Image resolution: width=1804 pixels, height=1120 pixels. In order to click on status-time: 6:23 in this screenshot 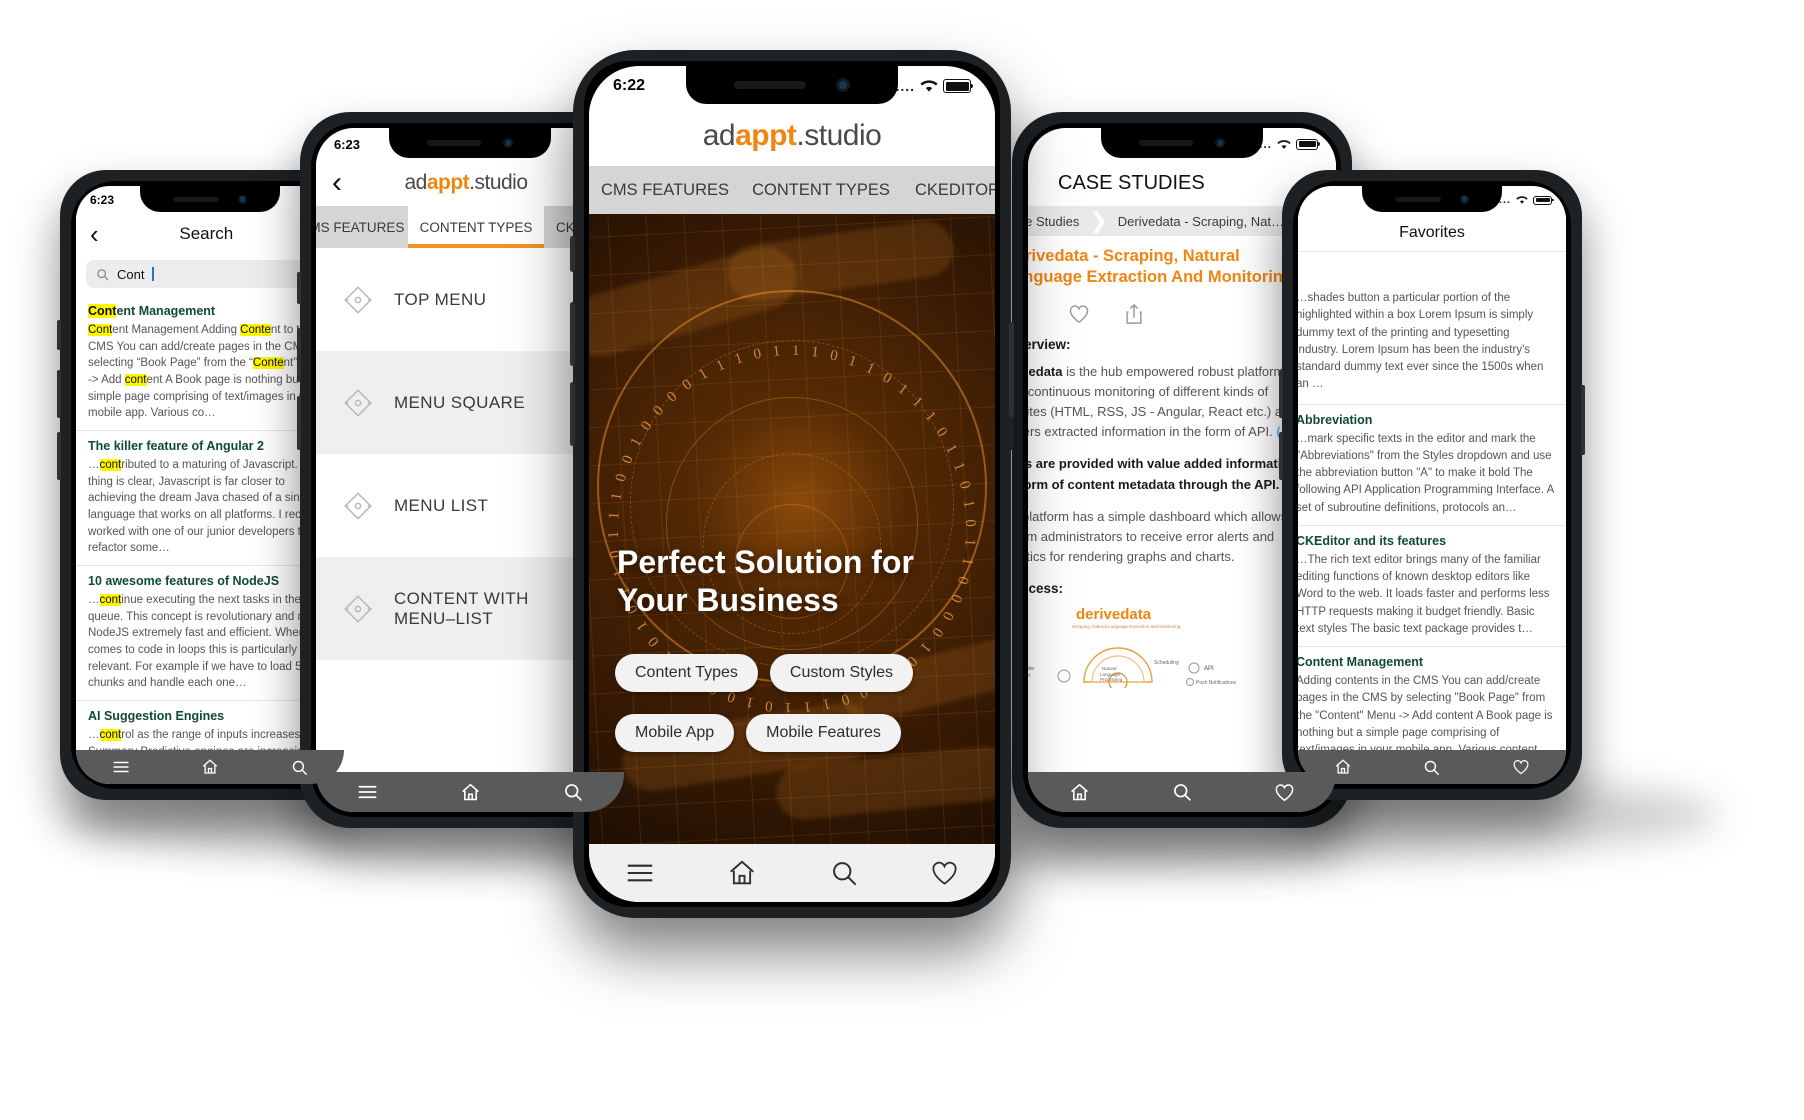, I will do `click(102, 200)`.